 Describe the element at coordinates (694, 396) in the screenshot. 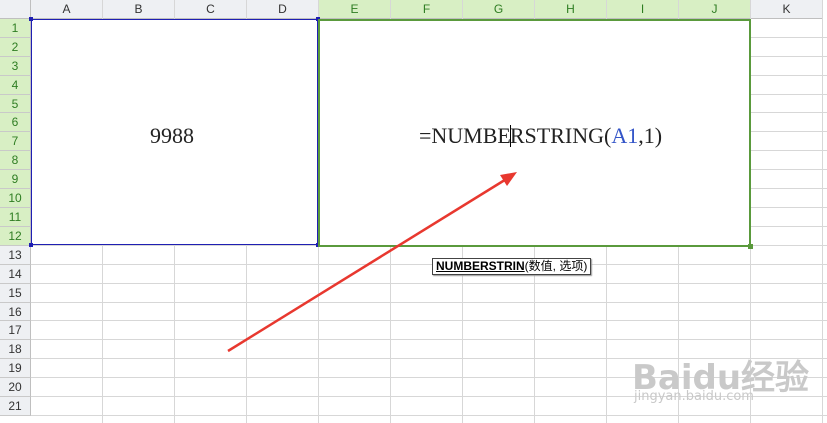

I see `watermark-url: jingyan.baidu.com` at that location.